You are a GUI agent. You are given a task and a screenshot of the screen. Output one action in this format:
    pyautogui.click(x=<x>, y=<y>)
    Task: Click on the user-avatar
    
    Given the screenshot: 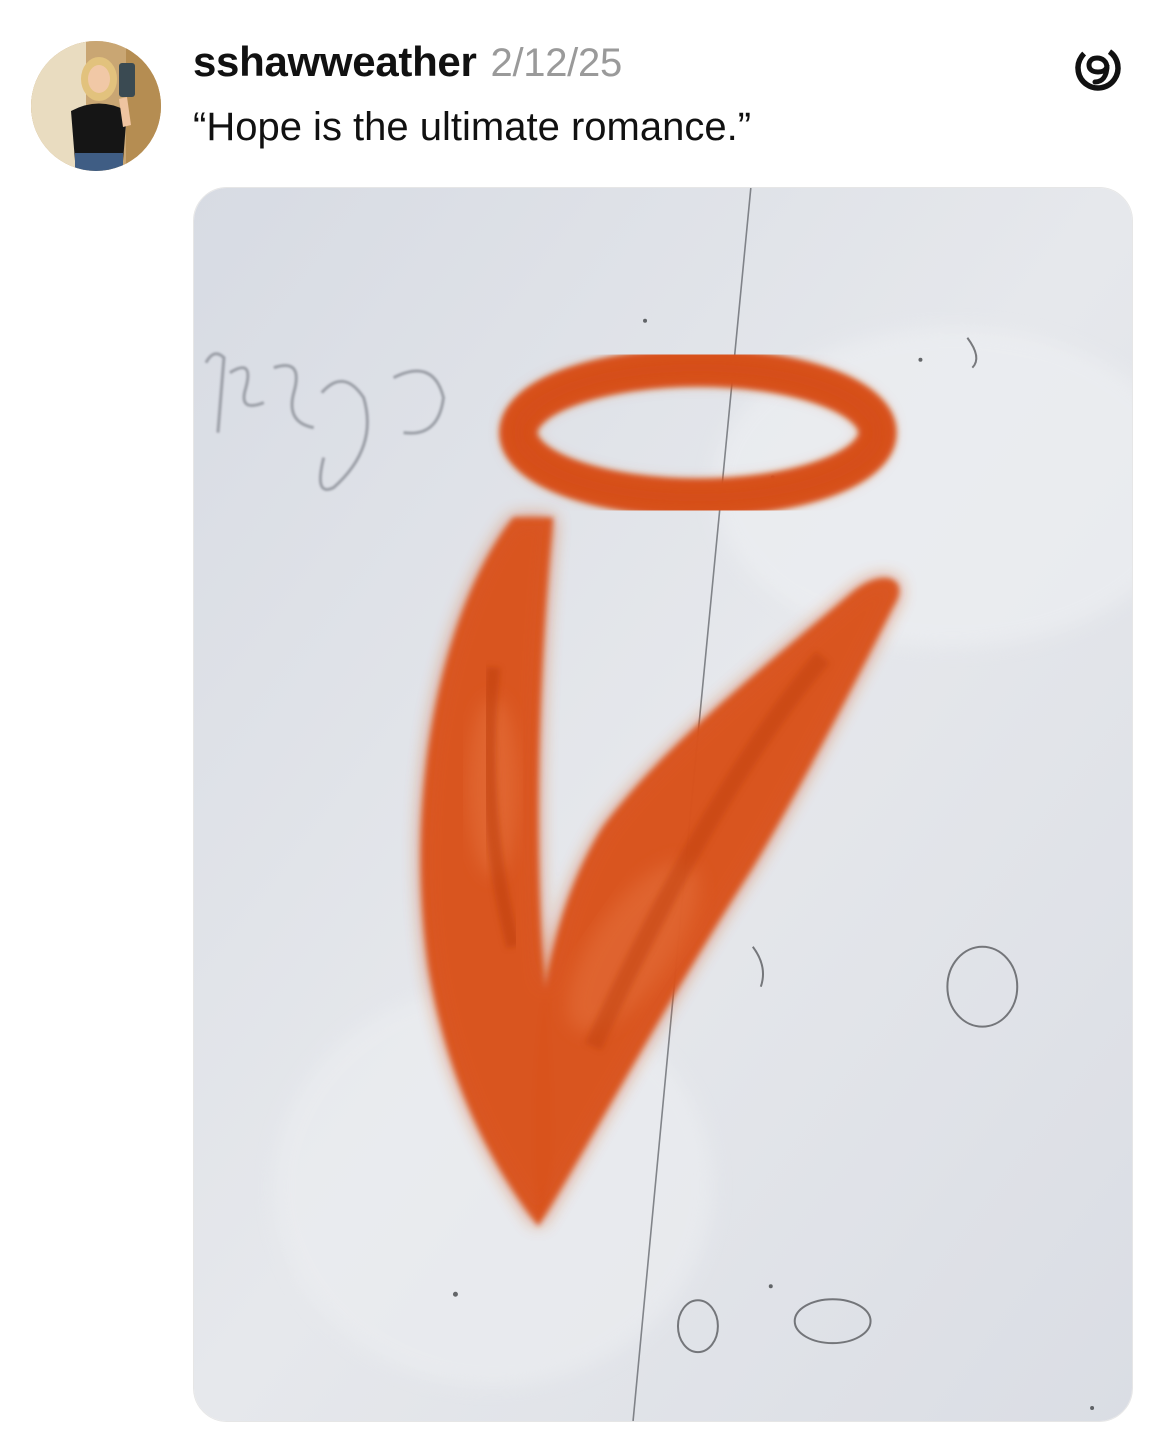 What is the action you would take?
    pyautogui.click(x=96, y=106)
    